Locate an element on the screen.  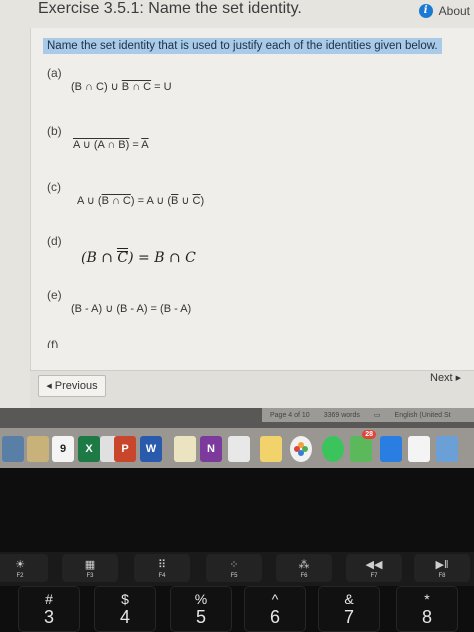
key-5: % 5 is located at coordinates (201, 609).